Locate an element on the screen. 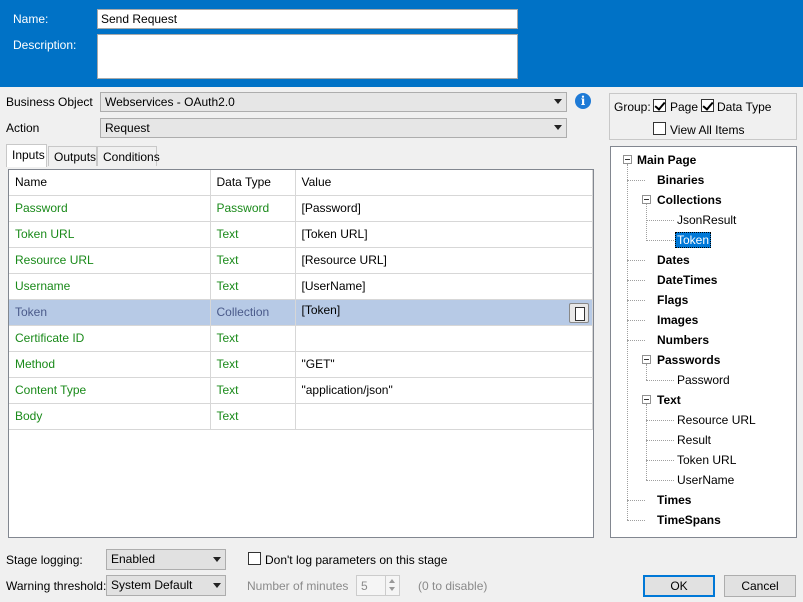 This screenshot has width=803, height=602. table-row: Certificate ID Text is located at coordinates (301, 338).